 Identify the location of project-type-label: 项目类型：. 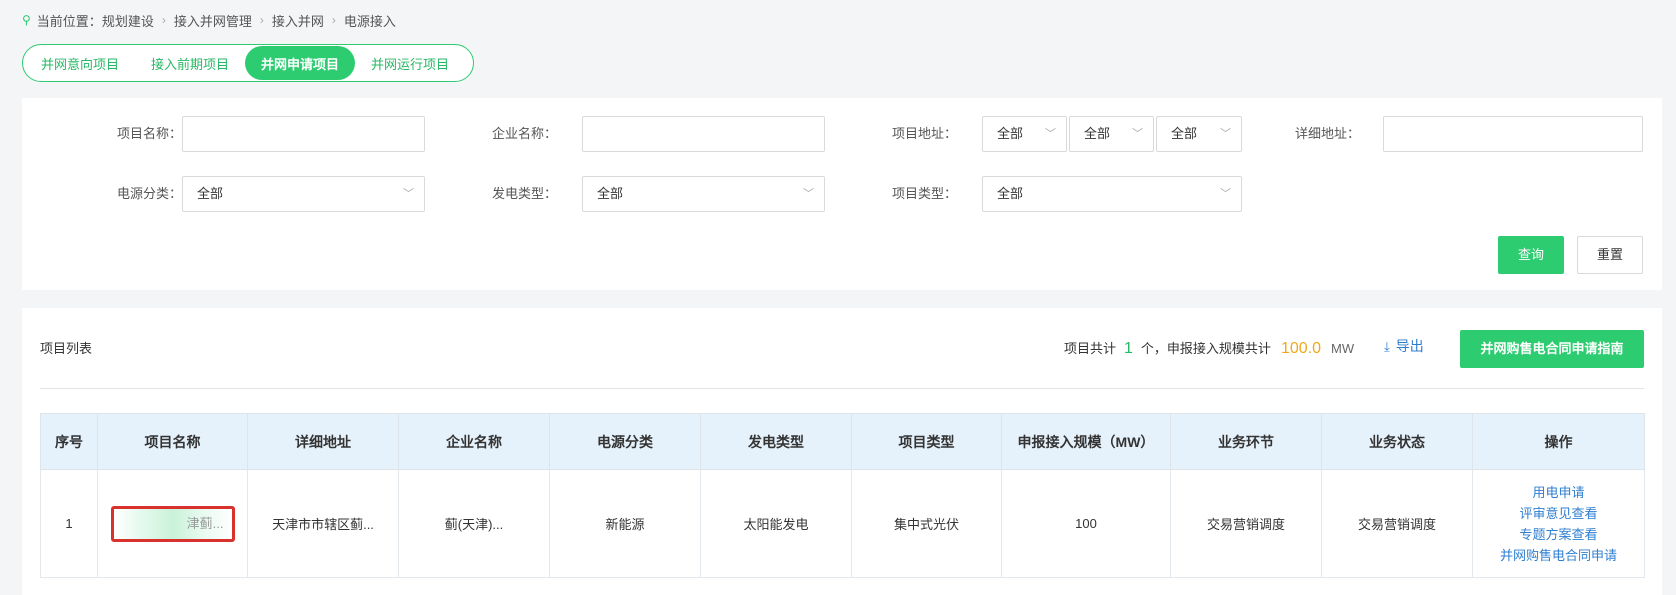
(924, 193).